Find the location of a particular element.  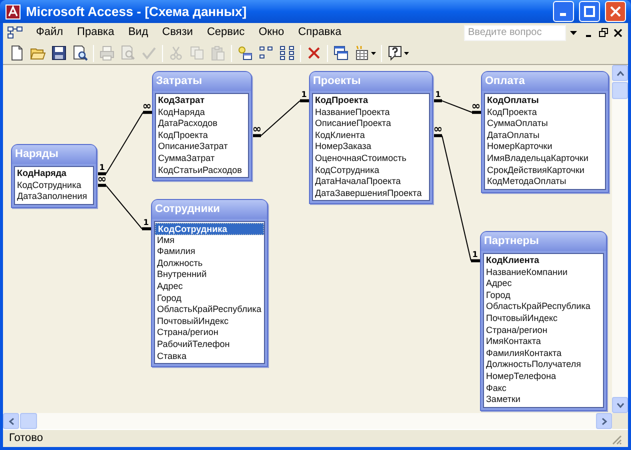

table-card: Наряды КодНаряда КодСотрудника ДатаЗаполнения is located at coordinates (54, 176).